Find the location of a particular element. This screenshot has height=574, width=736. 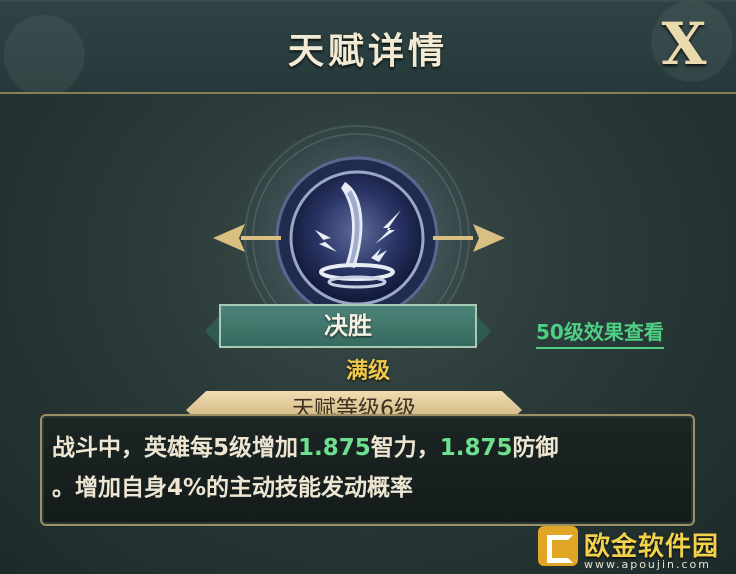

talent-name: 决胜 is located at coordinates (348, 326).